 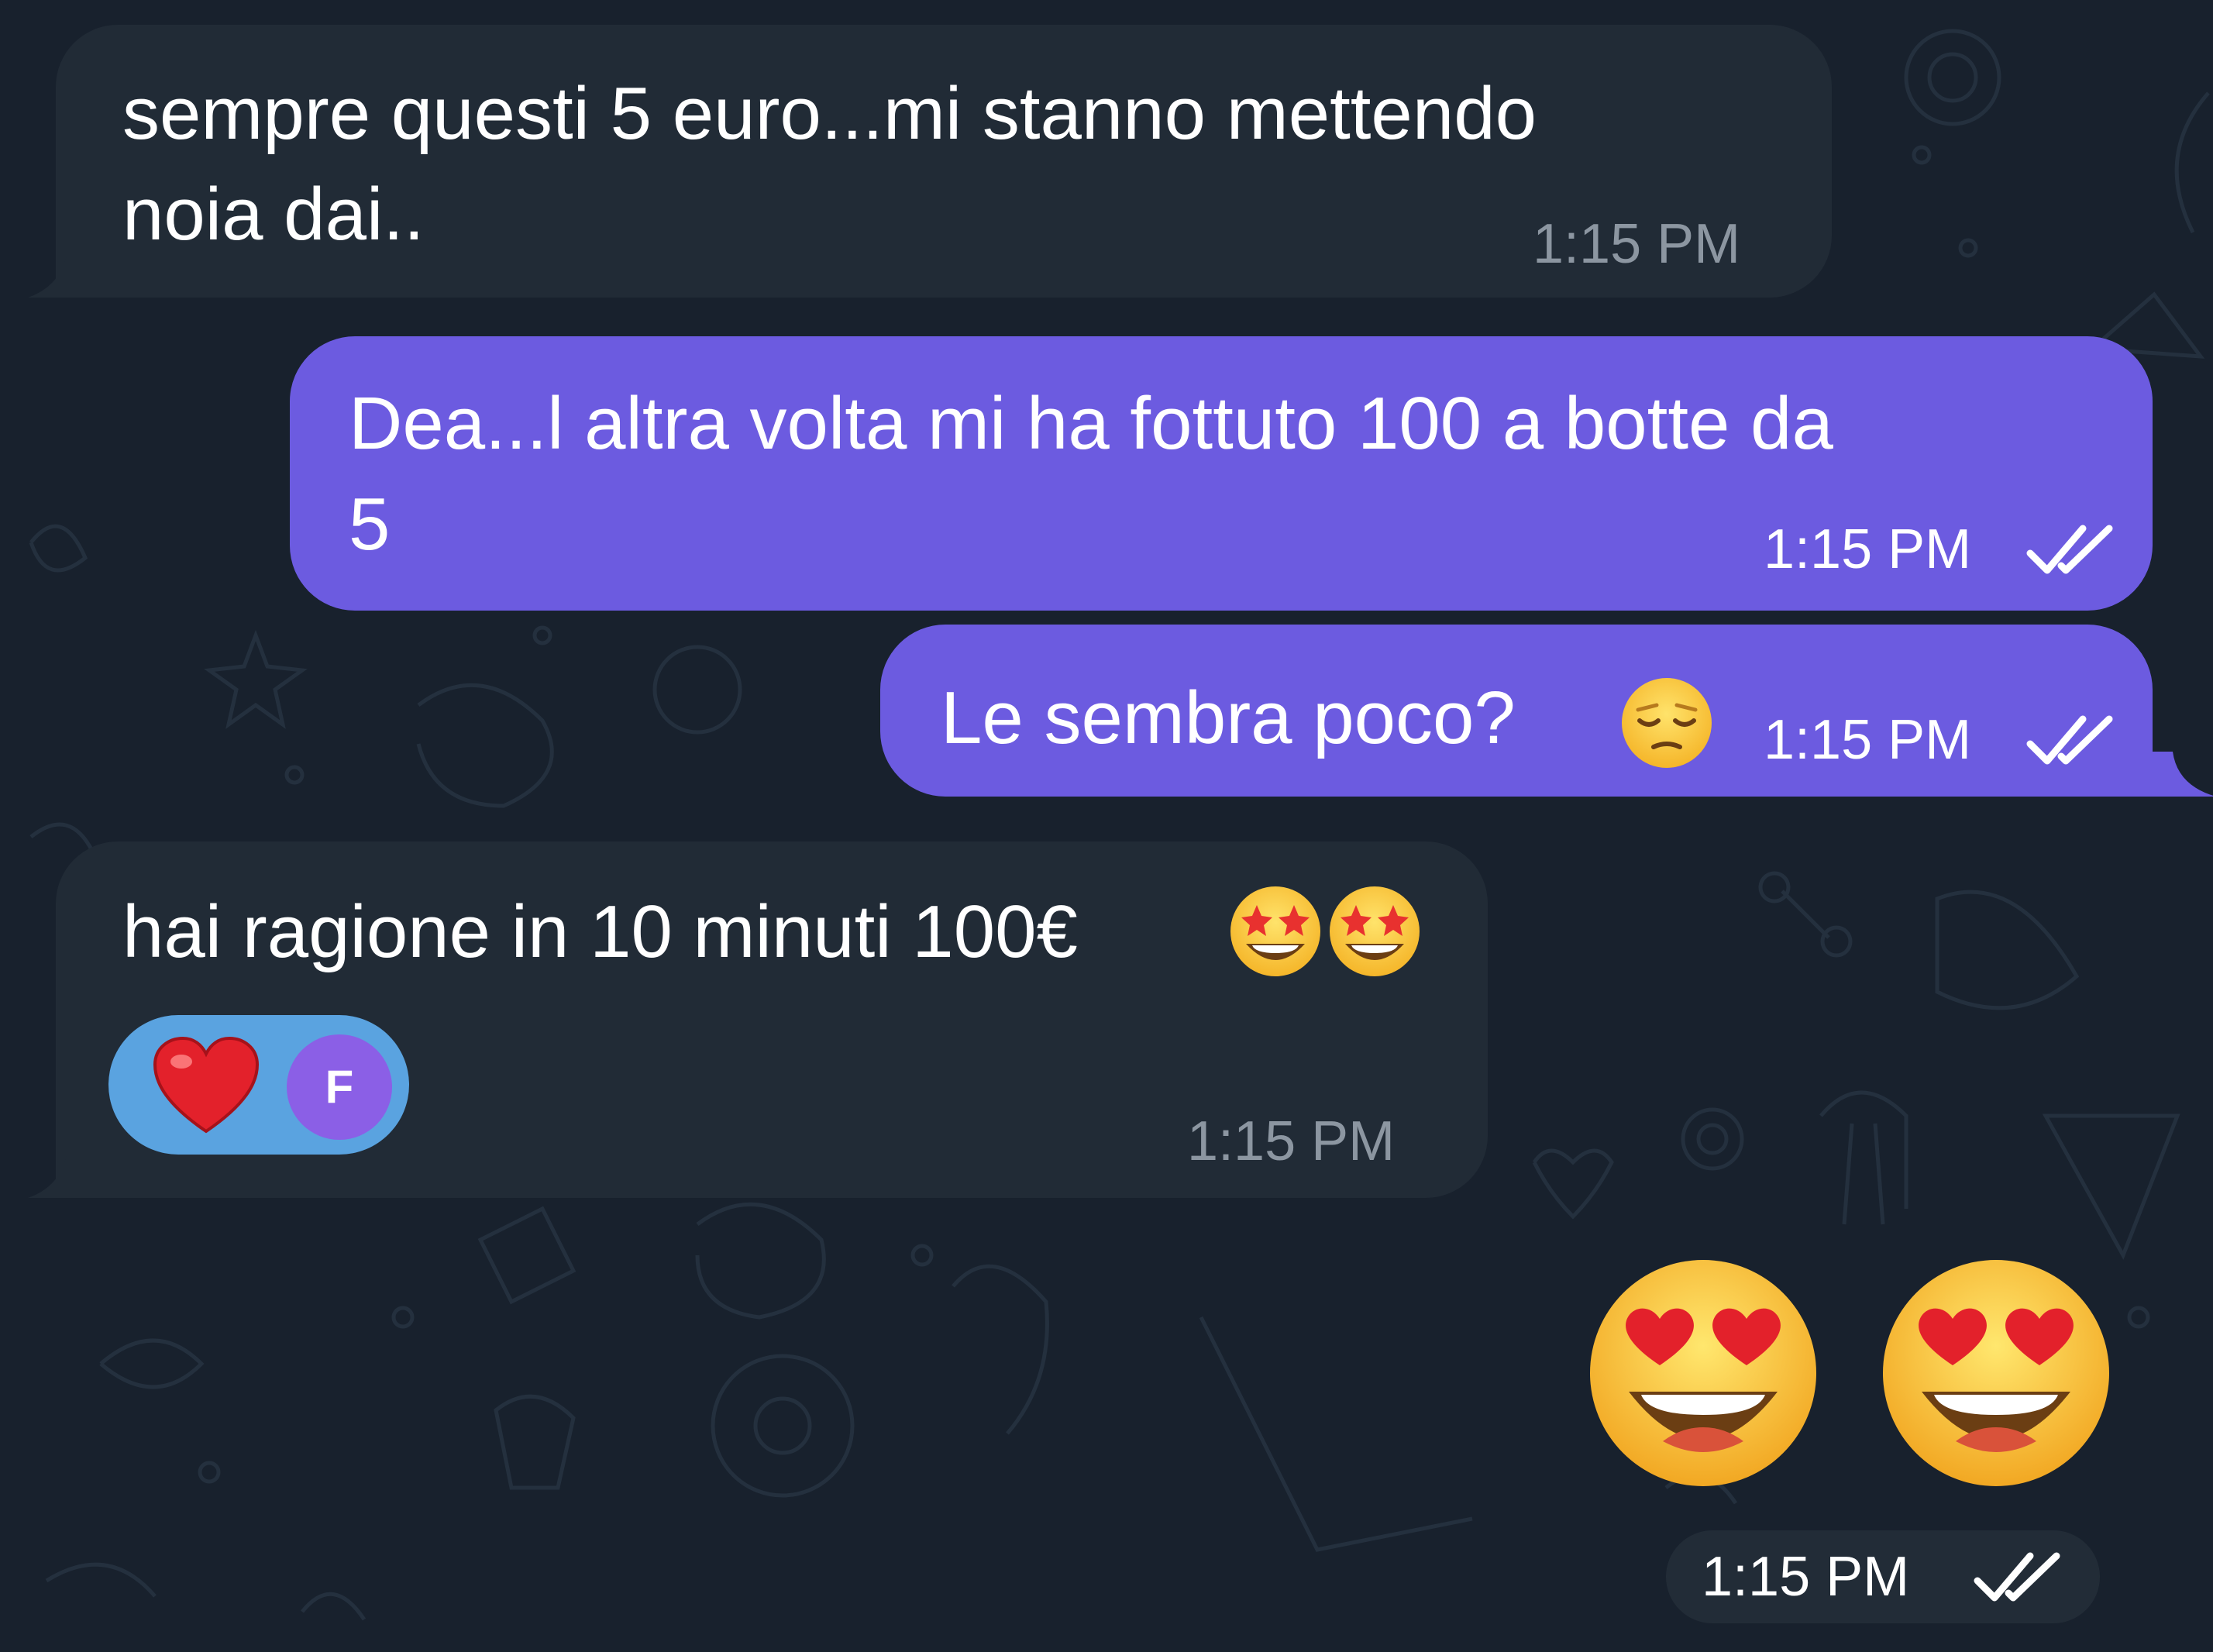 I want to click on message-text-line: 5, so click(x=370, y=524).